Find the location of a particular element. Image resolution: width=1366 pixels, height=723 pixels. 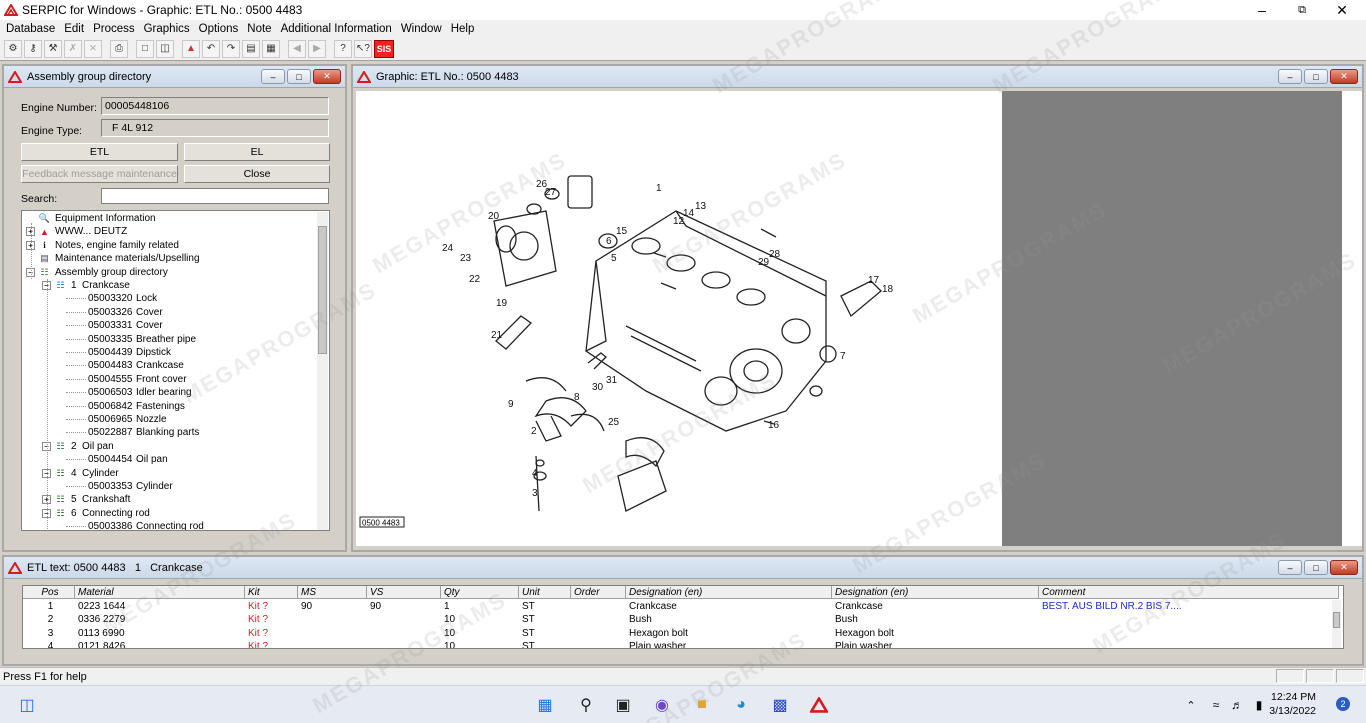

tree-part-item: 05003320 Lock is located at coordinates (122, 298).